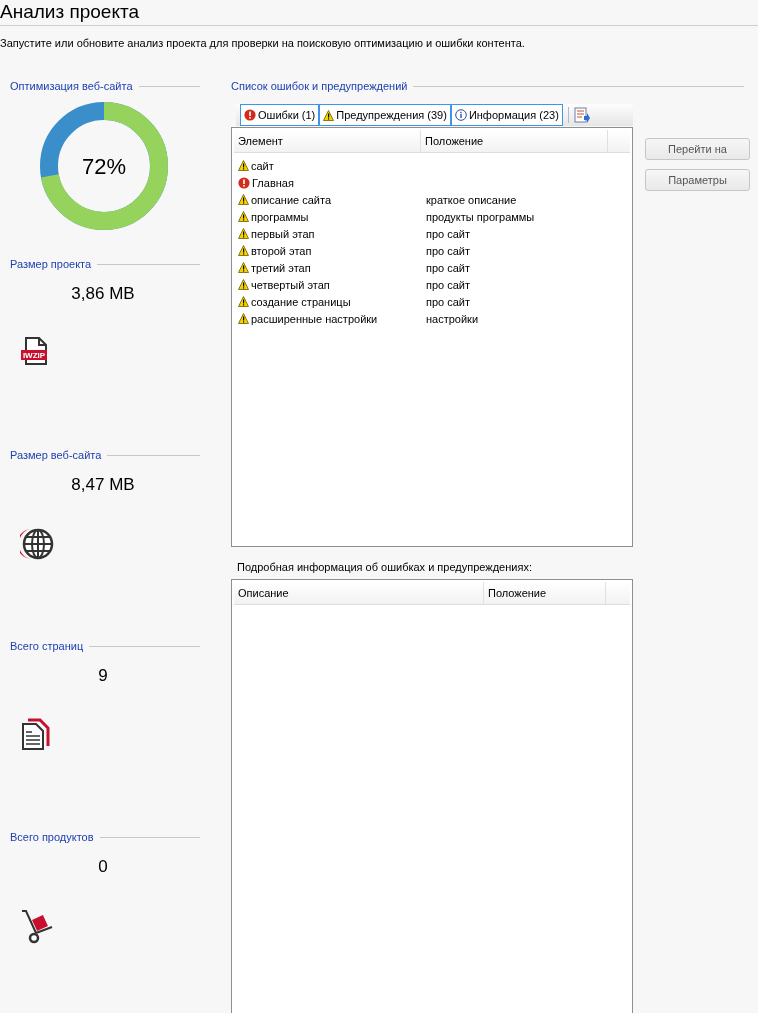  Describe the element at coordinates (385, 115) in the screenshot. I see `filter-toggle: Предупреждения (39)` at that location.